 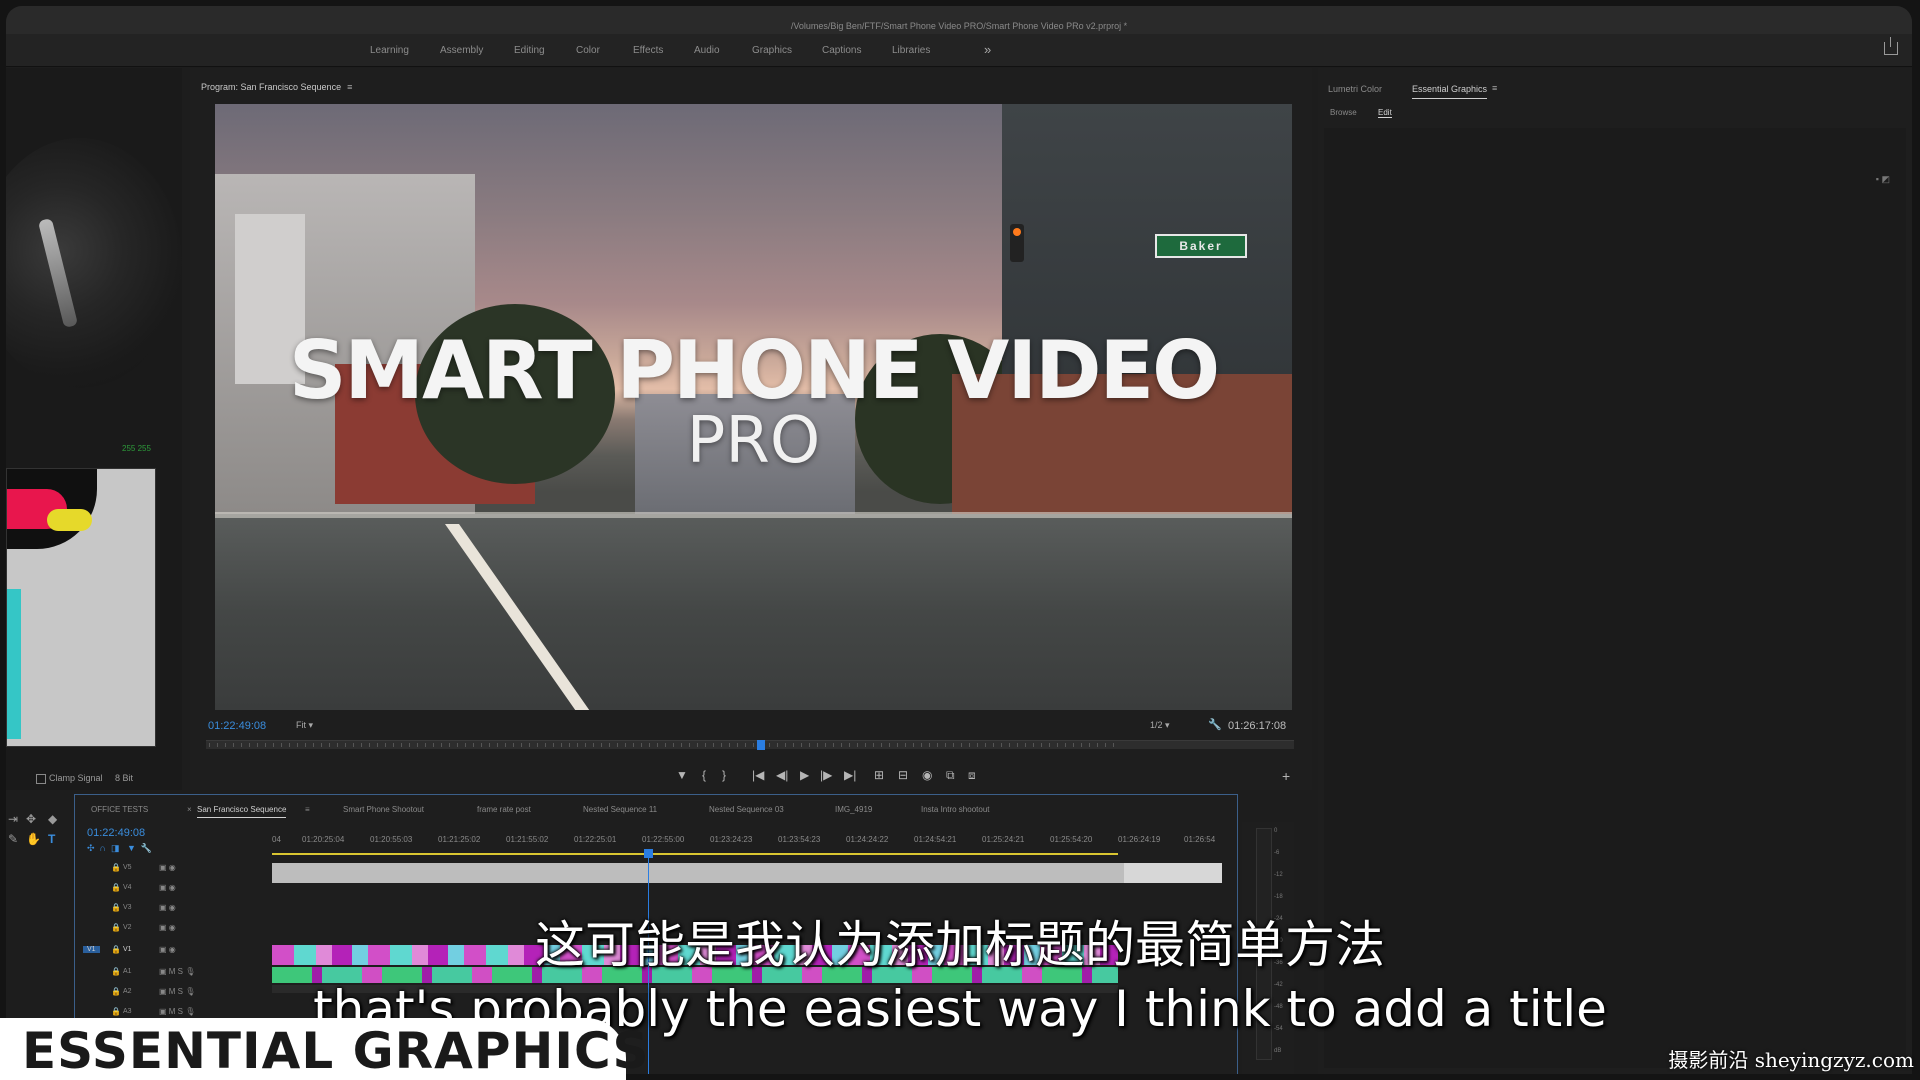 I want to click on zoom-select: Fit ▾, so click(x=304, y=725).